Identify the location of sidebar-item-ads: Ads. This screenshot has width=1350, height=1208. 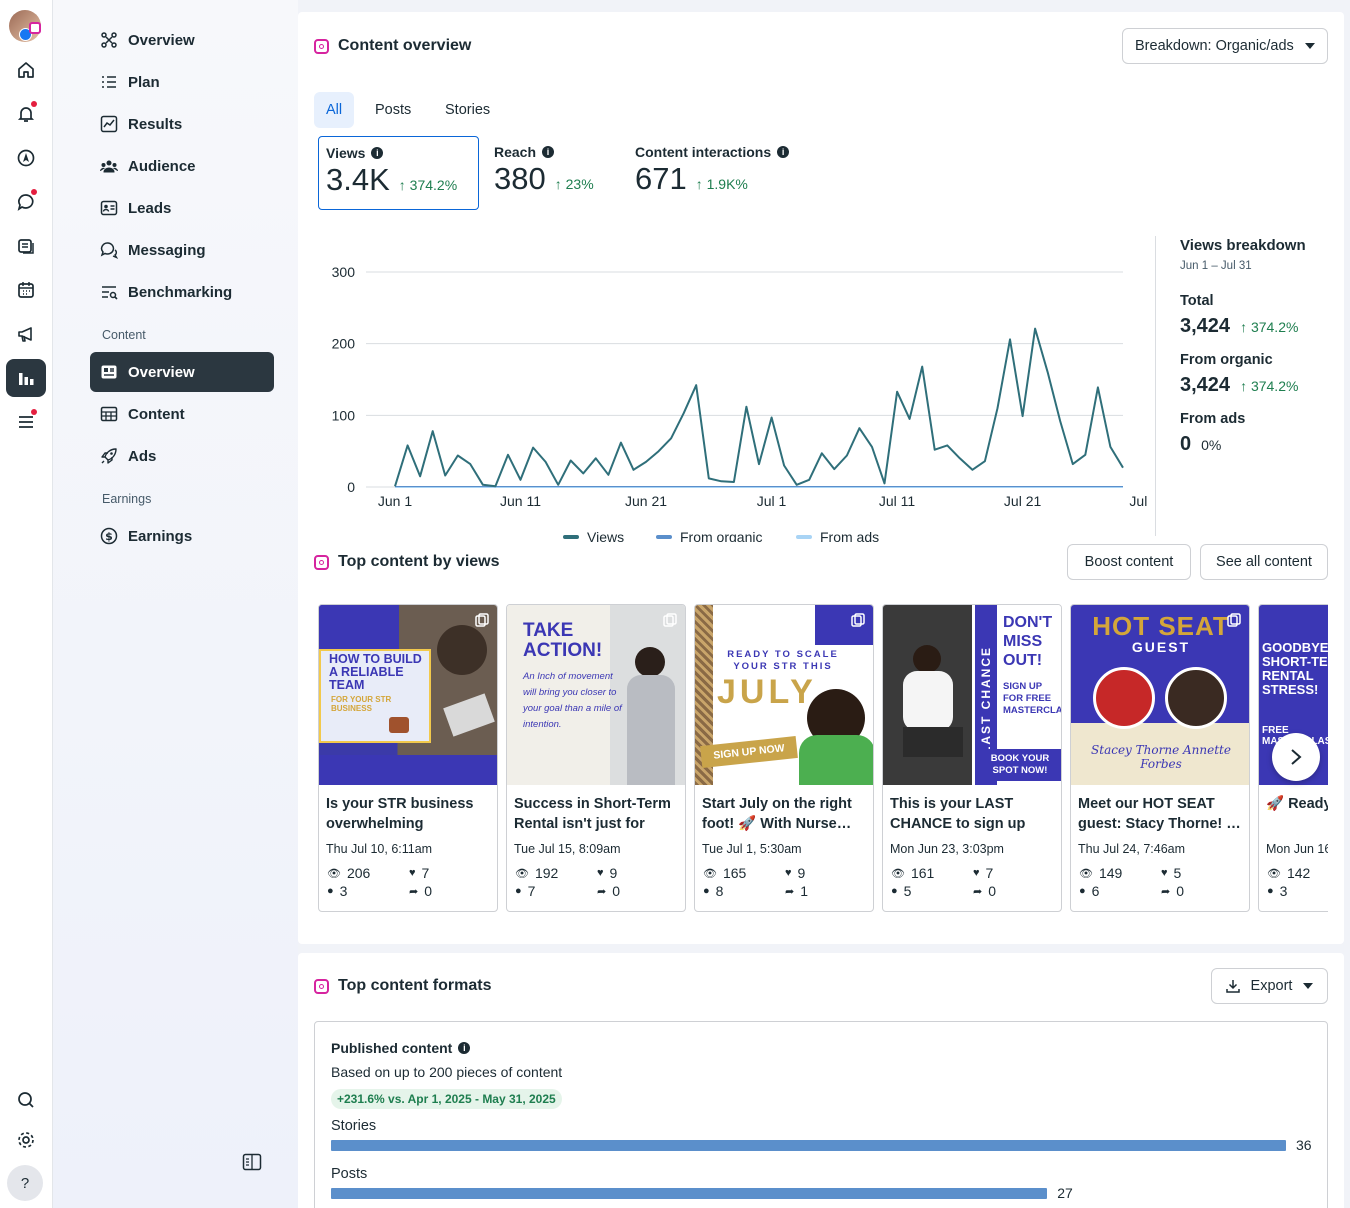
(182, 456).